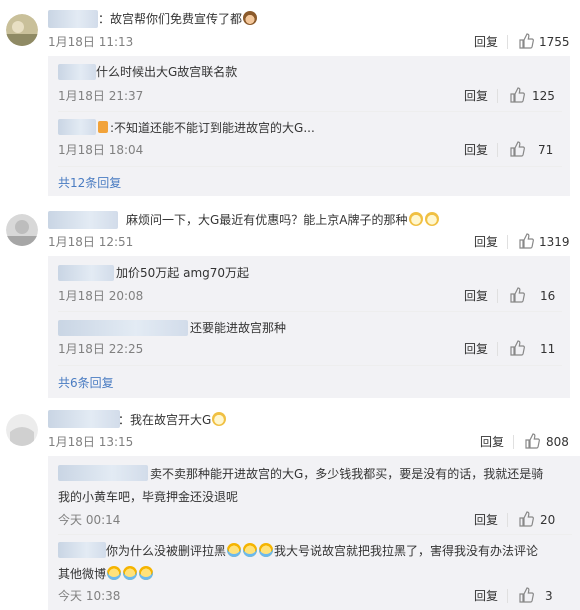 The height and width of the screenshot is (610, 580). What do you see at coordinates (103, 127) in the screenshot?
I see `badge-icon` at bounding box center [103, 127].